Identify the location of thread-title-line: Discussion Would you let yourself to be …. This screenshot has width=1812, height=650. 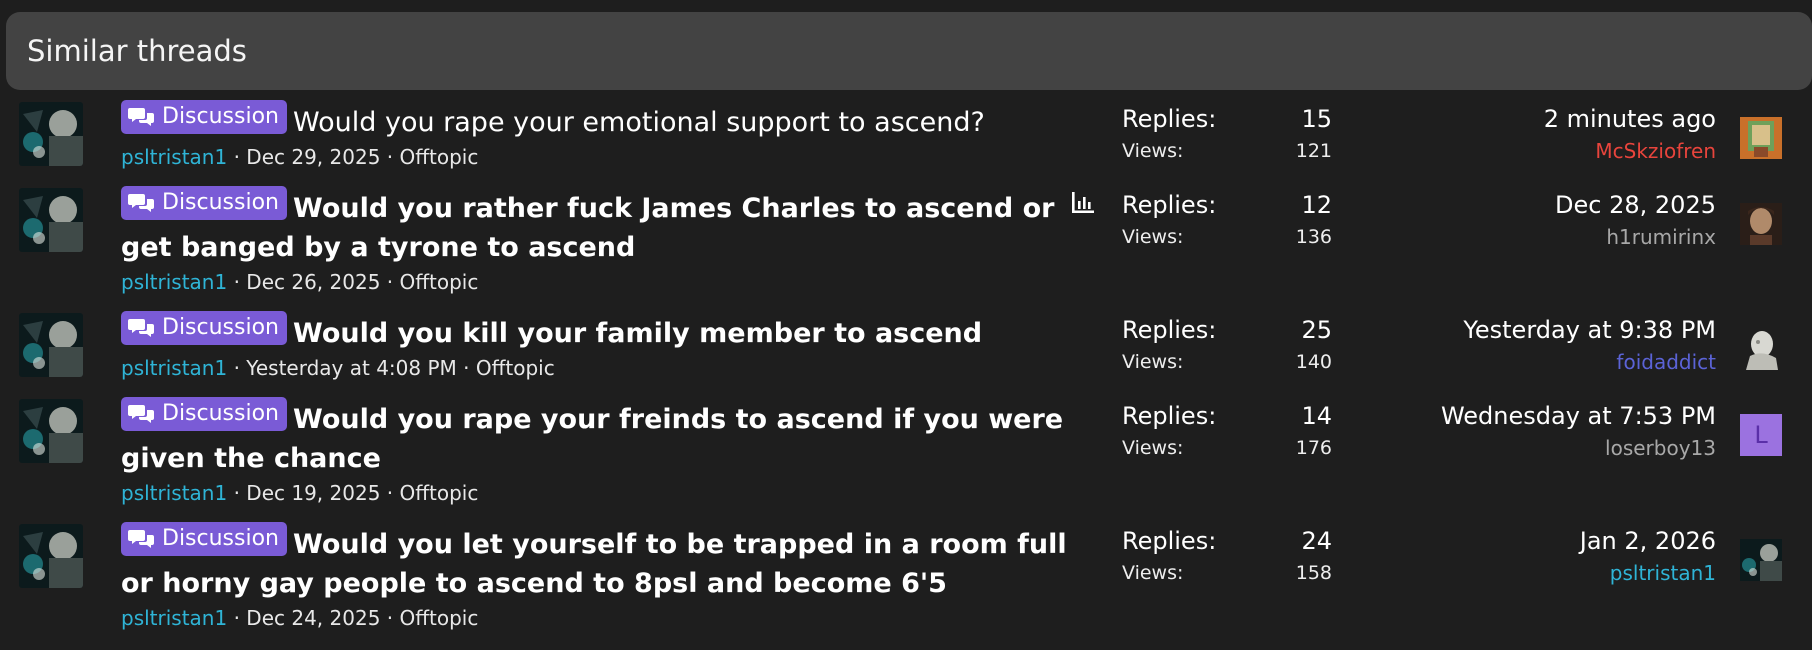
(606, 562).